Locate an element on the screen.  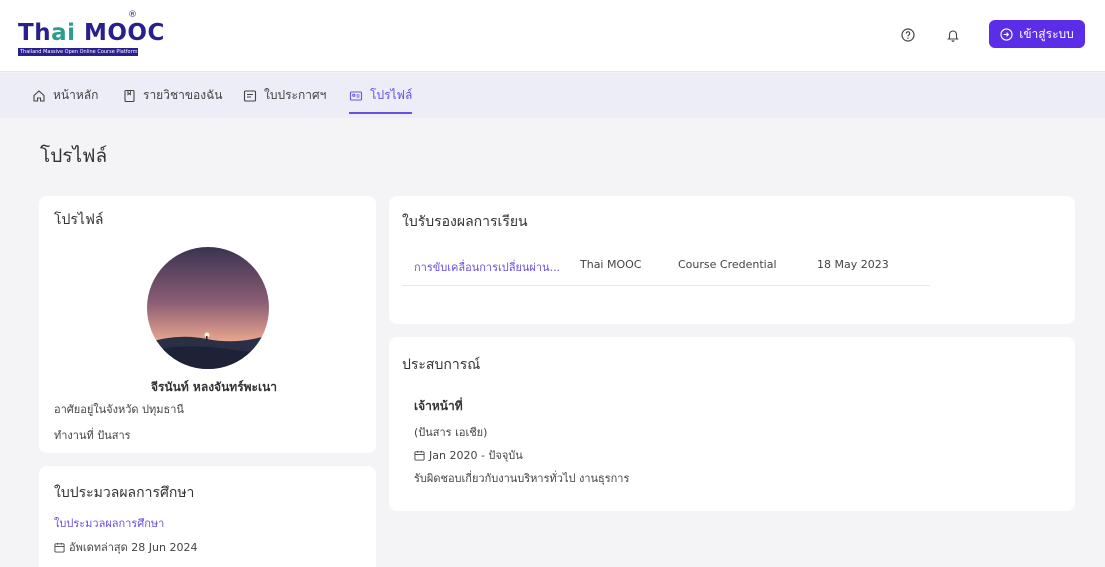
logo-wordmark: Thai MOOC is located at coordinates (91, 33).